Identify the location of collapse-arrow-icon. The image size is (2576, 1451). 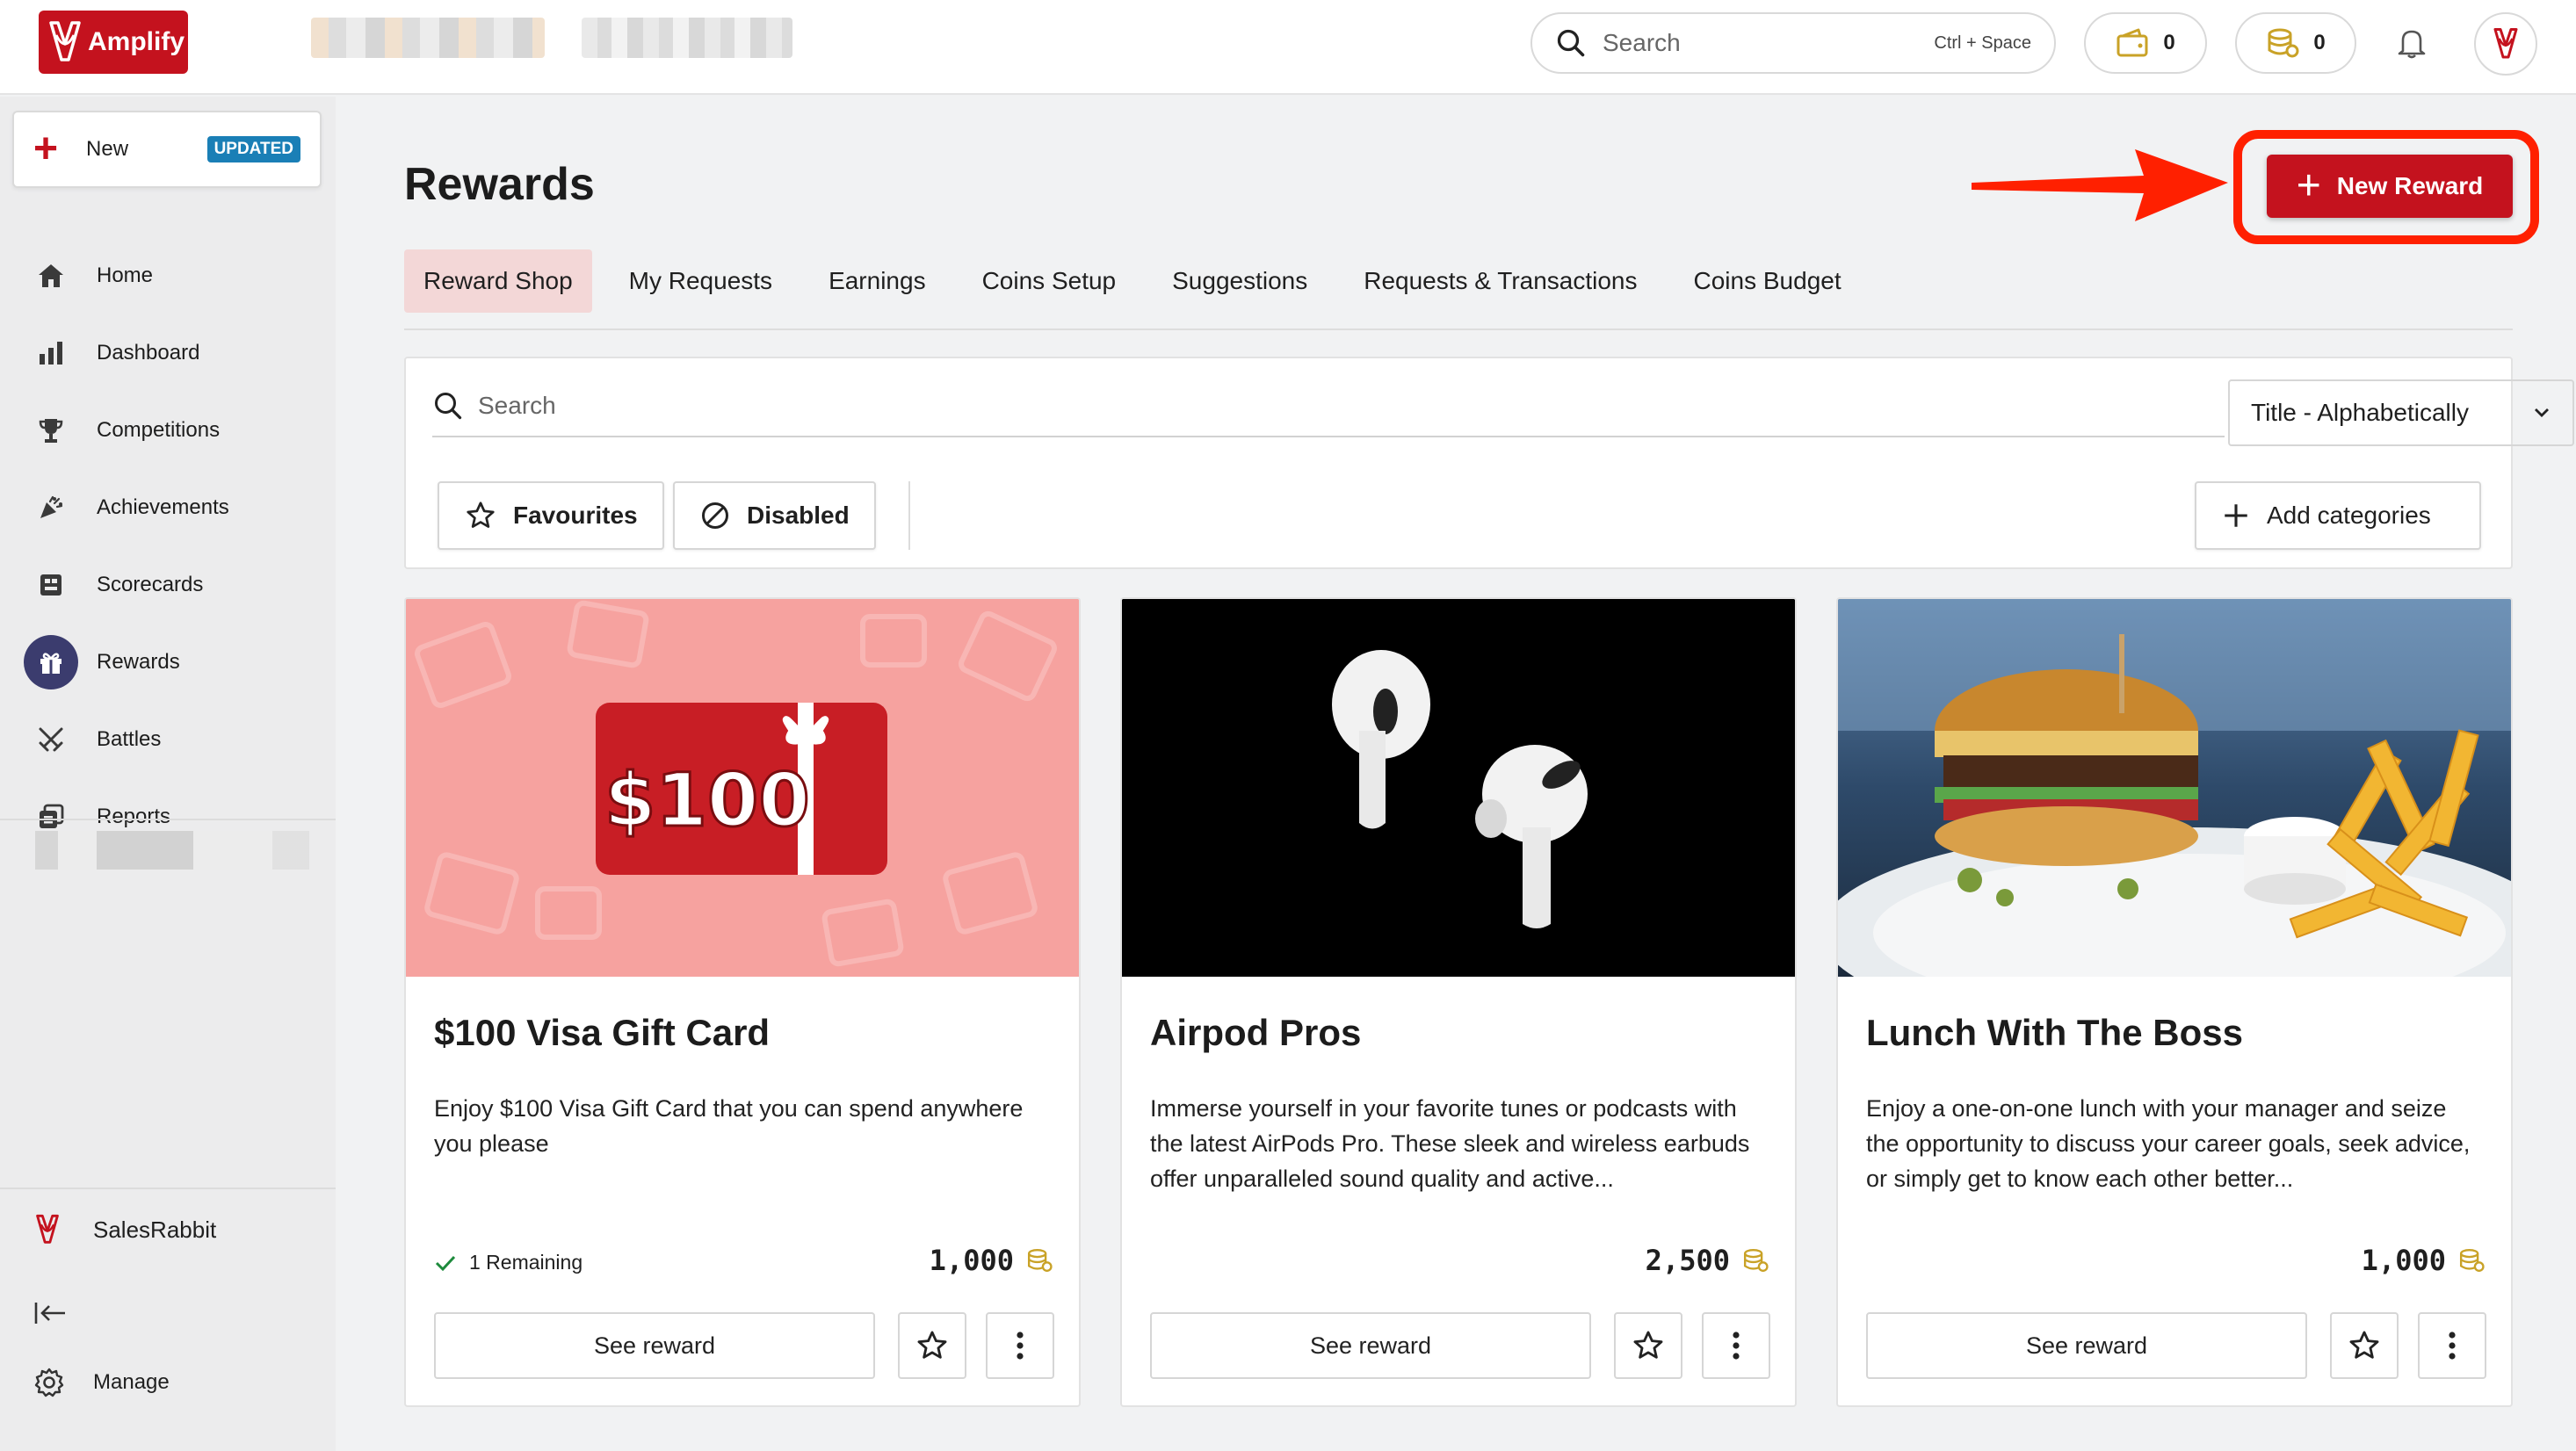
(49, 1313).